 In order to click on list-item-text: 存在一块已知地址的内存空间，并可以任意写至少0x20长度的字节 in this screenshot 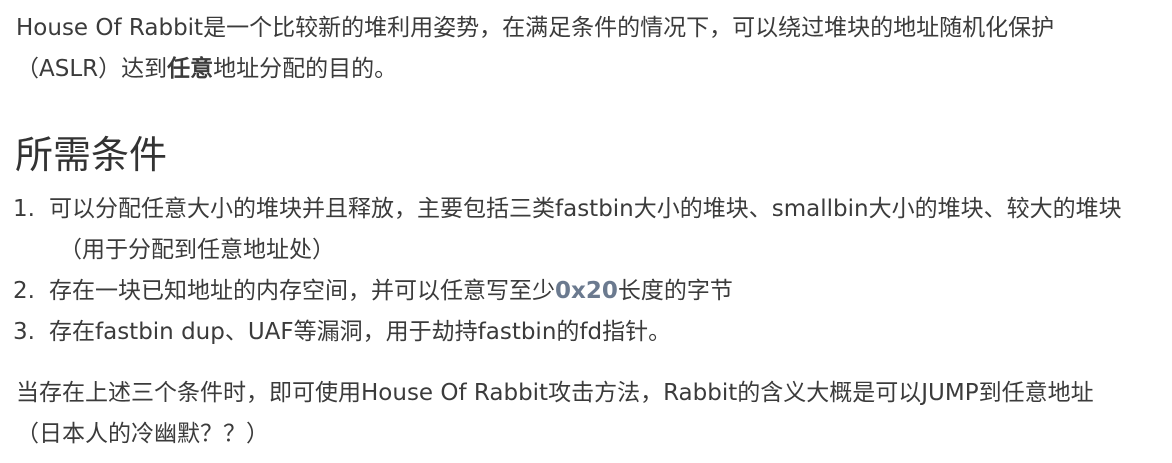, I will do `click(391, 291)`.